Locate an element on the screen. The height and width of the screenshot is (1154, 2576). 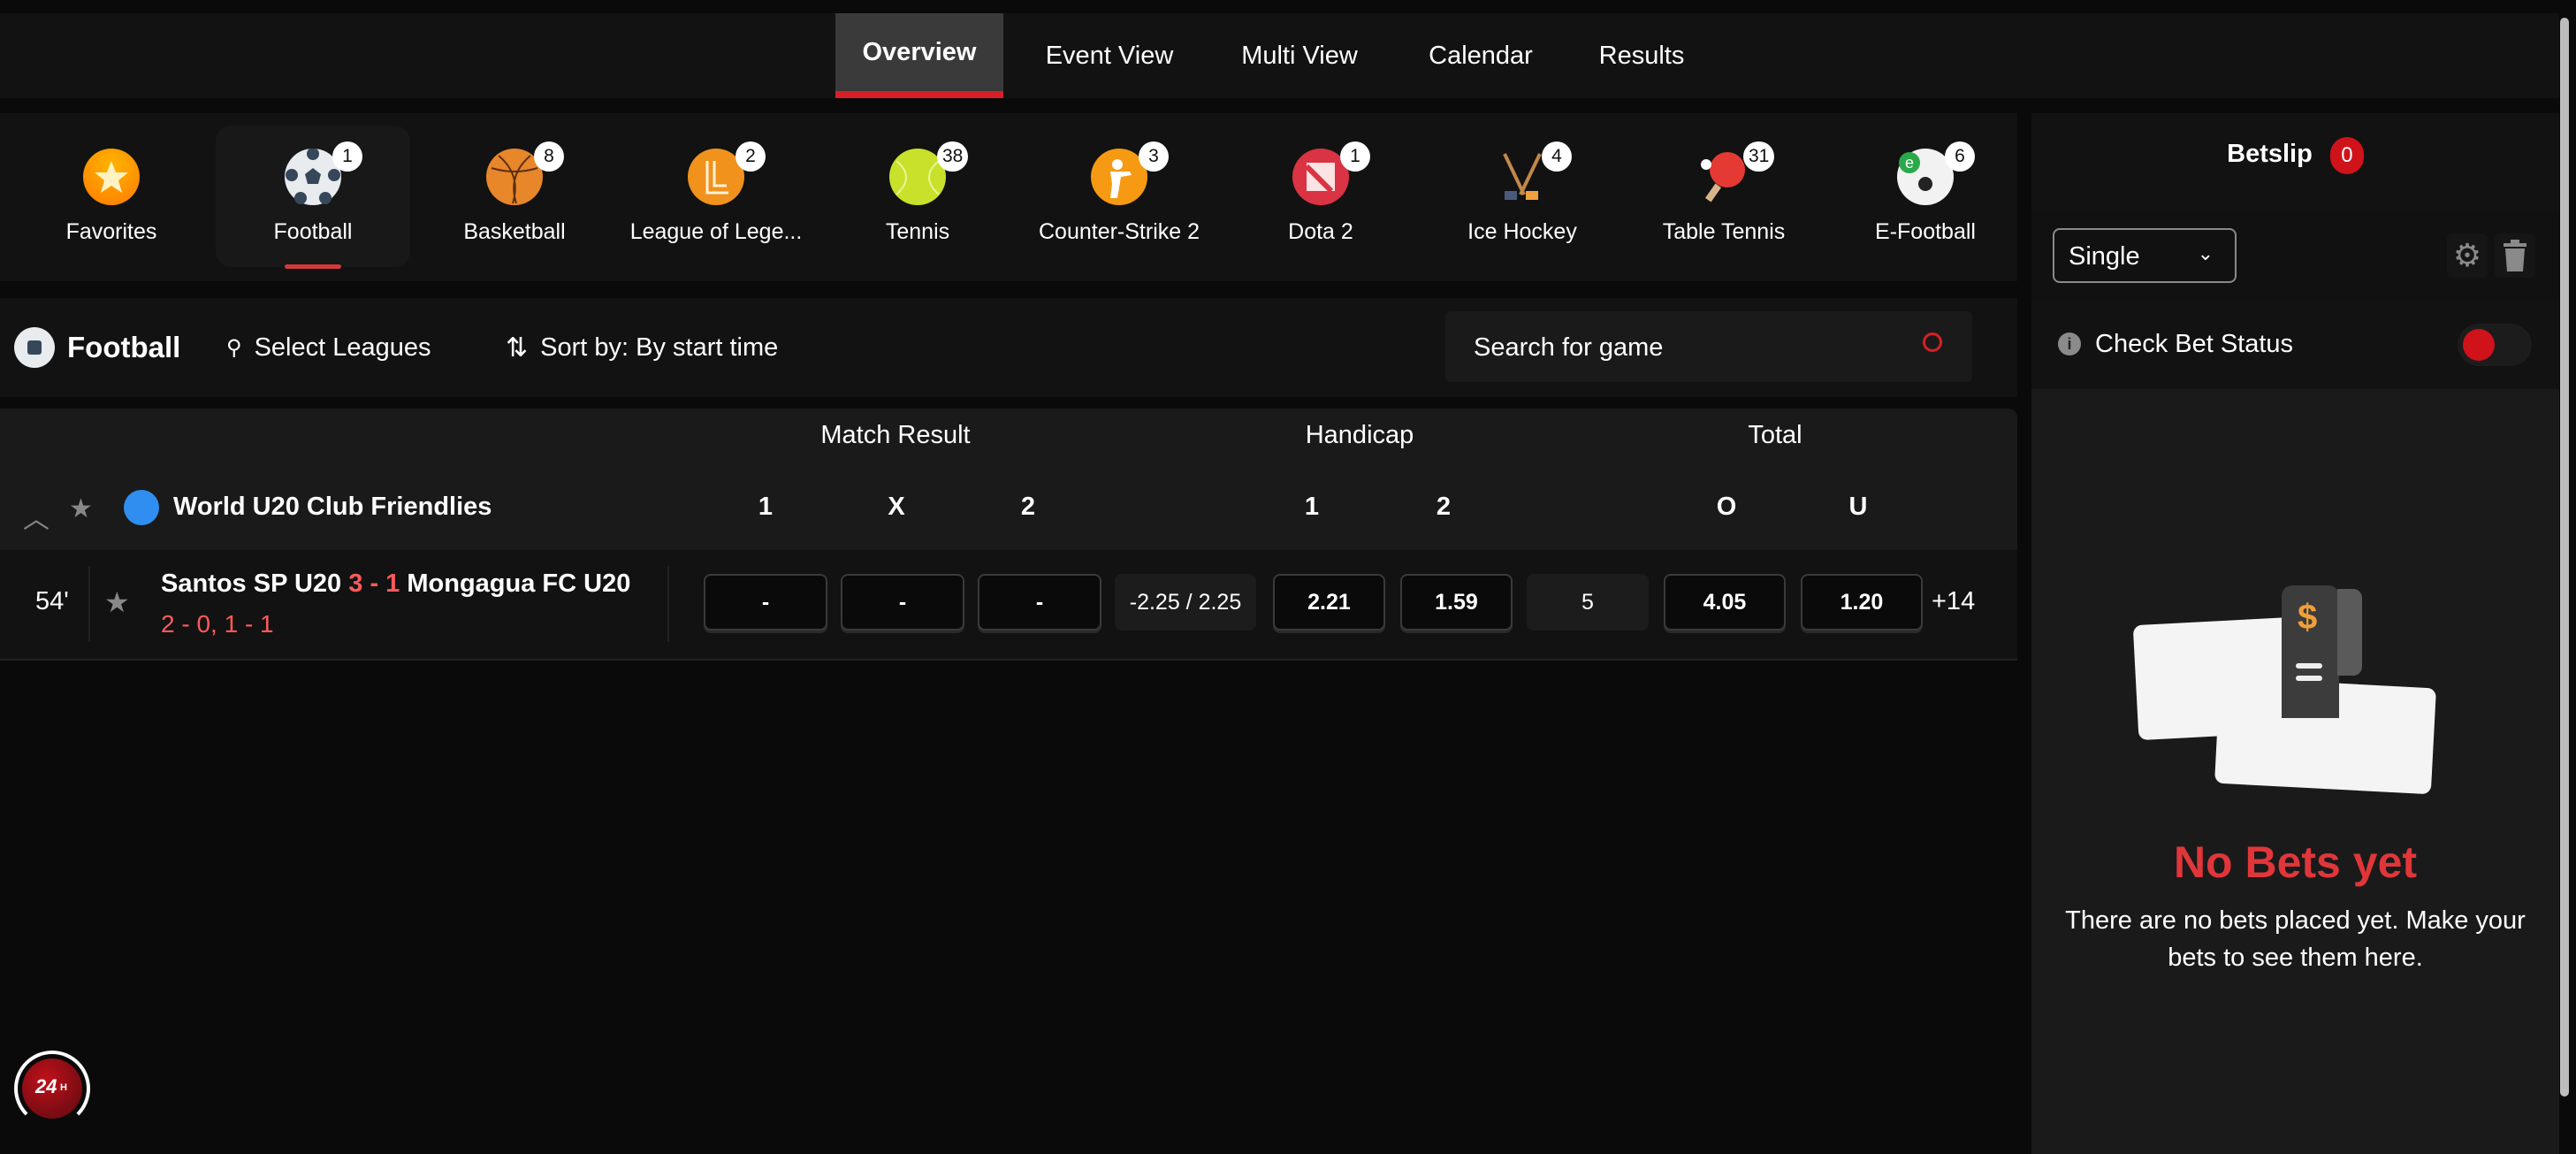
odd-handicap-1: 2.21 is located at coordinates (1329, 602).